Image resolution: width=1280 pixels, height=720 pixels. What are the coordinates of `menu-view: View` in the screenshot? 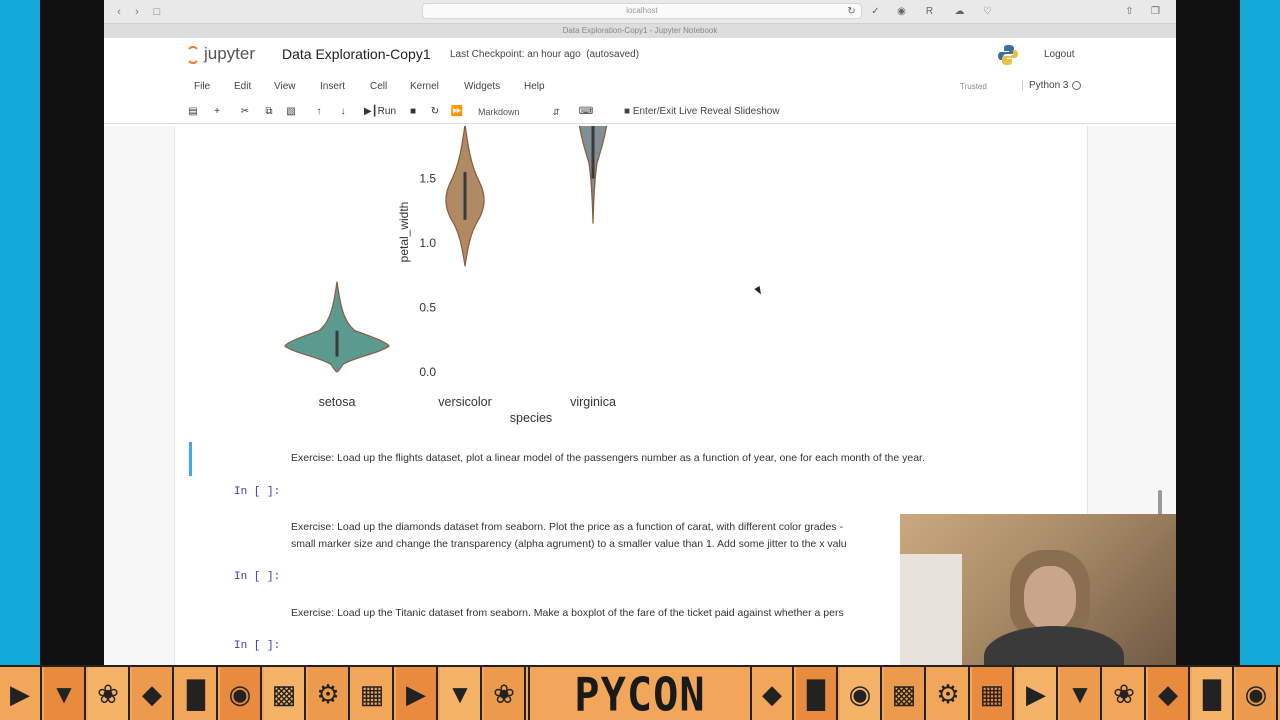 It's located at (285, 86).